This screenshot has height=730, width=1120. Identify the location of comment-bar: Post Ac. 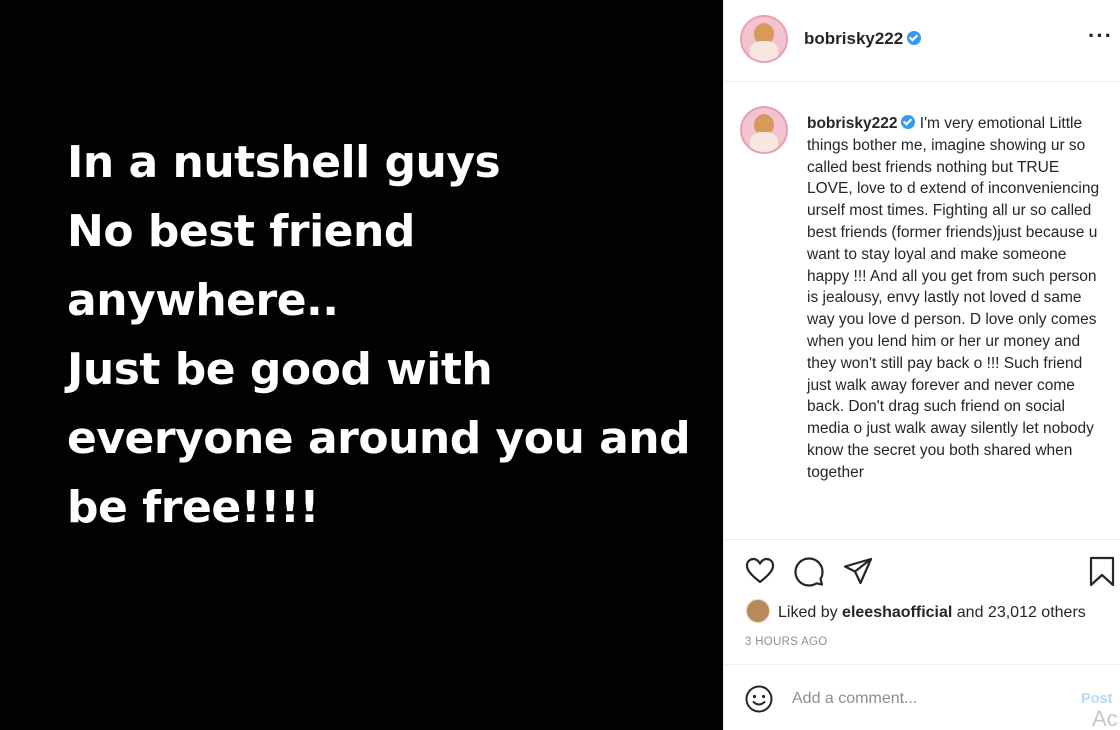
(922, 697).